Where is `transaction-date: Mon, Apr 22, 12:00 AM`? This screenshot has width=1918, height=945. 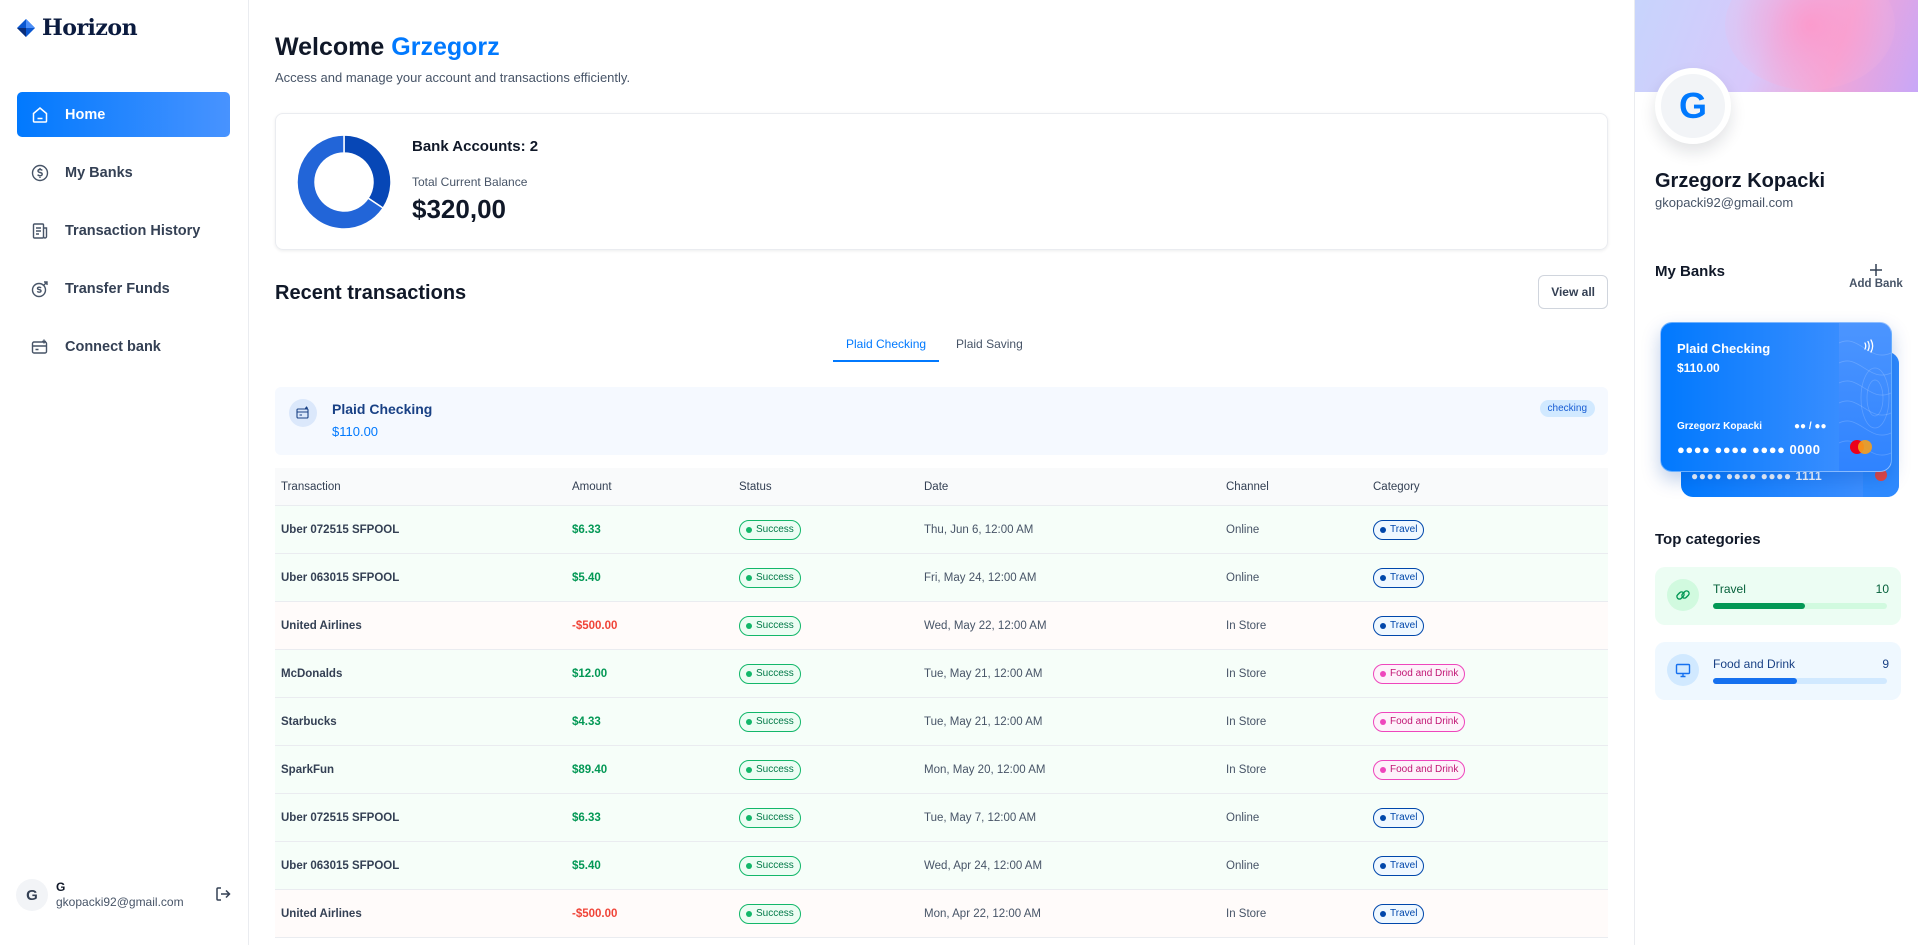 transaction-date: Mon, Apr 22, 12:00 AM is located at coordinates (982, 913).